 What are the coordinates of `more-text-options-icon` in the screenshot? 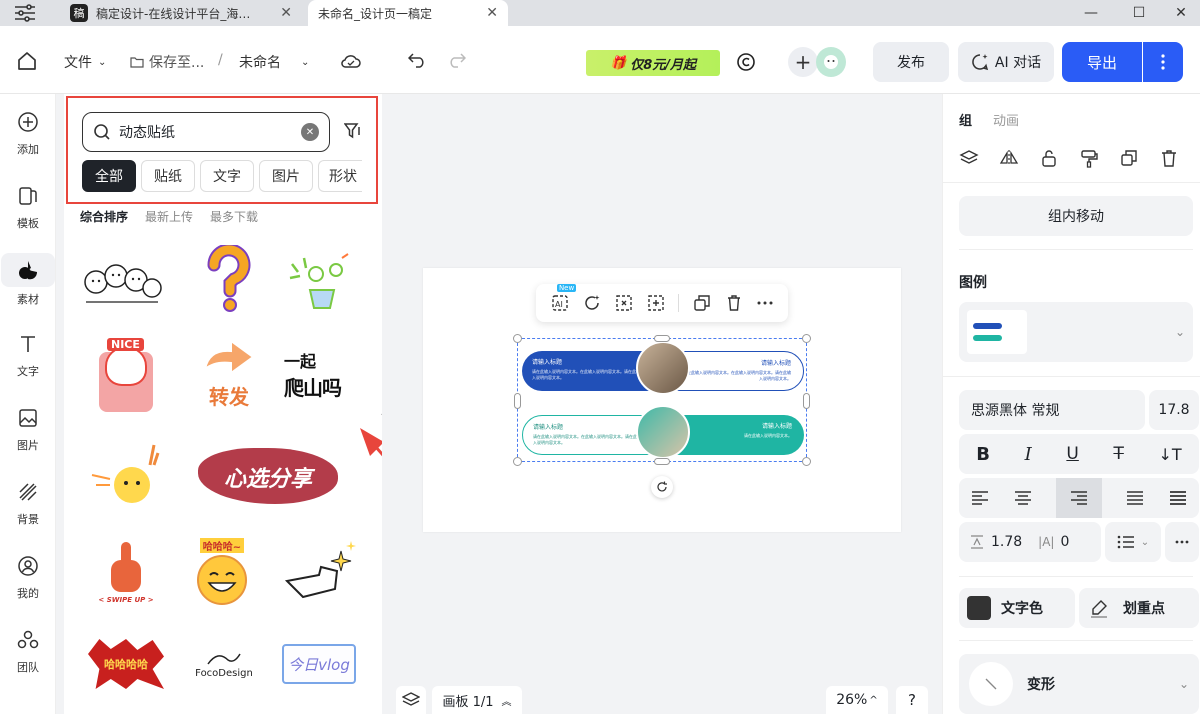 It's located at (1182, 542).